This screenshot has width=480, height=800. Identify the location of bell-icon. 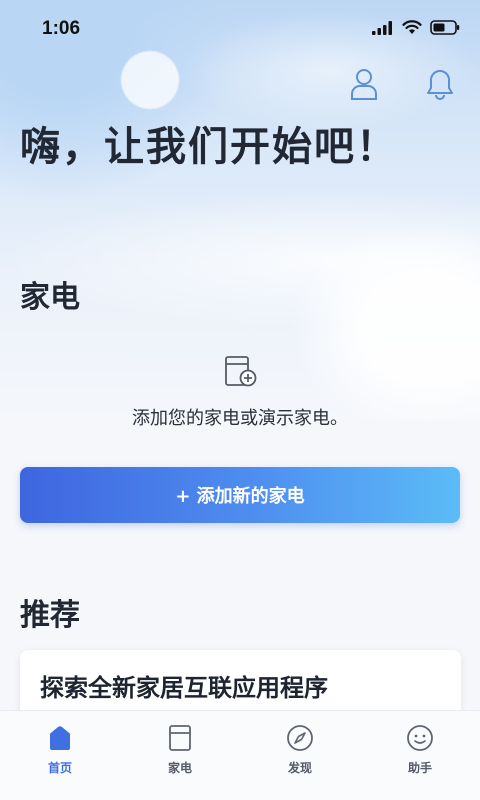
(440, 85).